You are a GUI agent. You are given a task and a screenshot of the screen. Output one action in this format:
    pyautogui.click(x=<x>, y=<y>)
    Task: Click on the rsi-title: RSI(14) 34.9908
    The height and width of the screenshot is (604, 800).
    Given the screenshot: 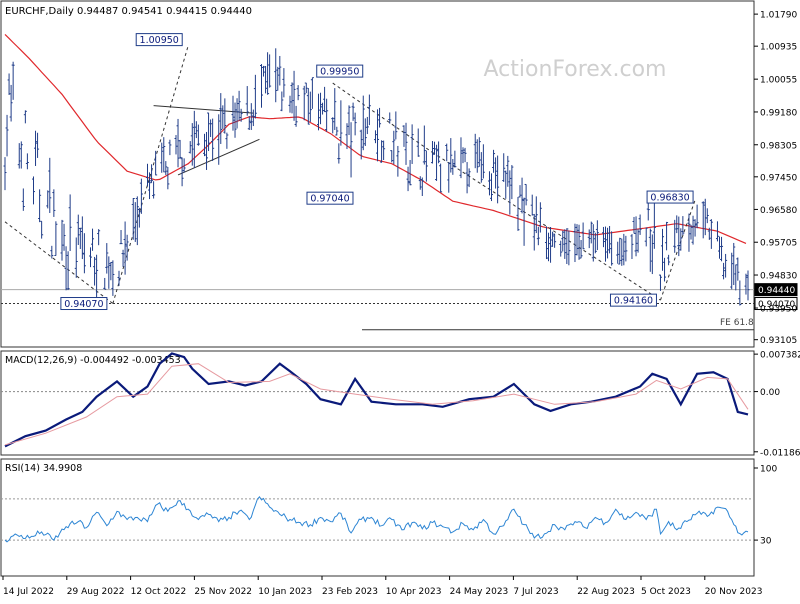 What is the action you would take?
    pyautogui.click(x=43, y=468)
    